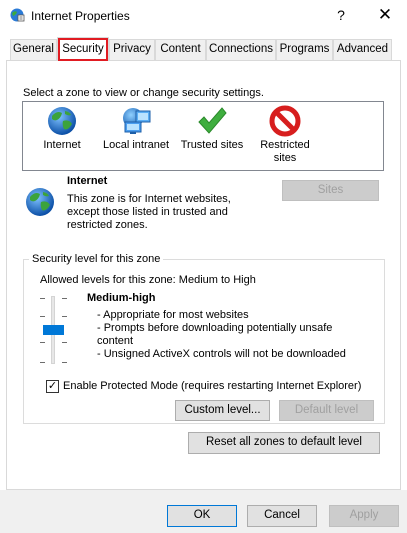  Describe the element at coordinates (202, 516) in the screenshot. I see `ok-button: OK` at that location.